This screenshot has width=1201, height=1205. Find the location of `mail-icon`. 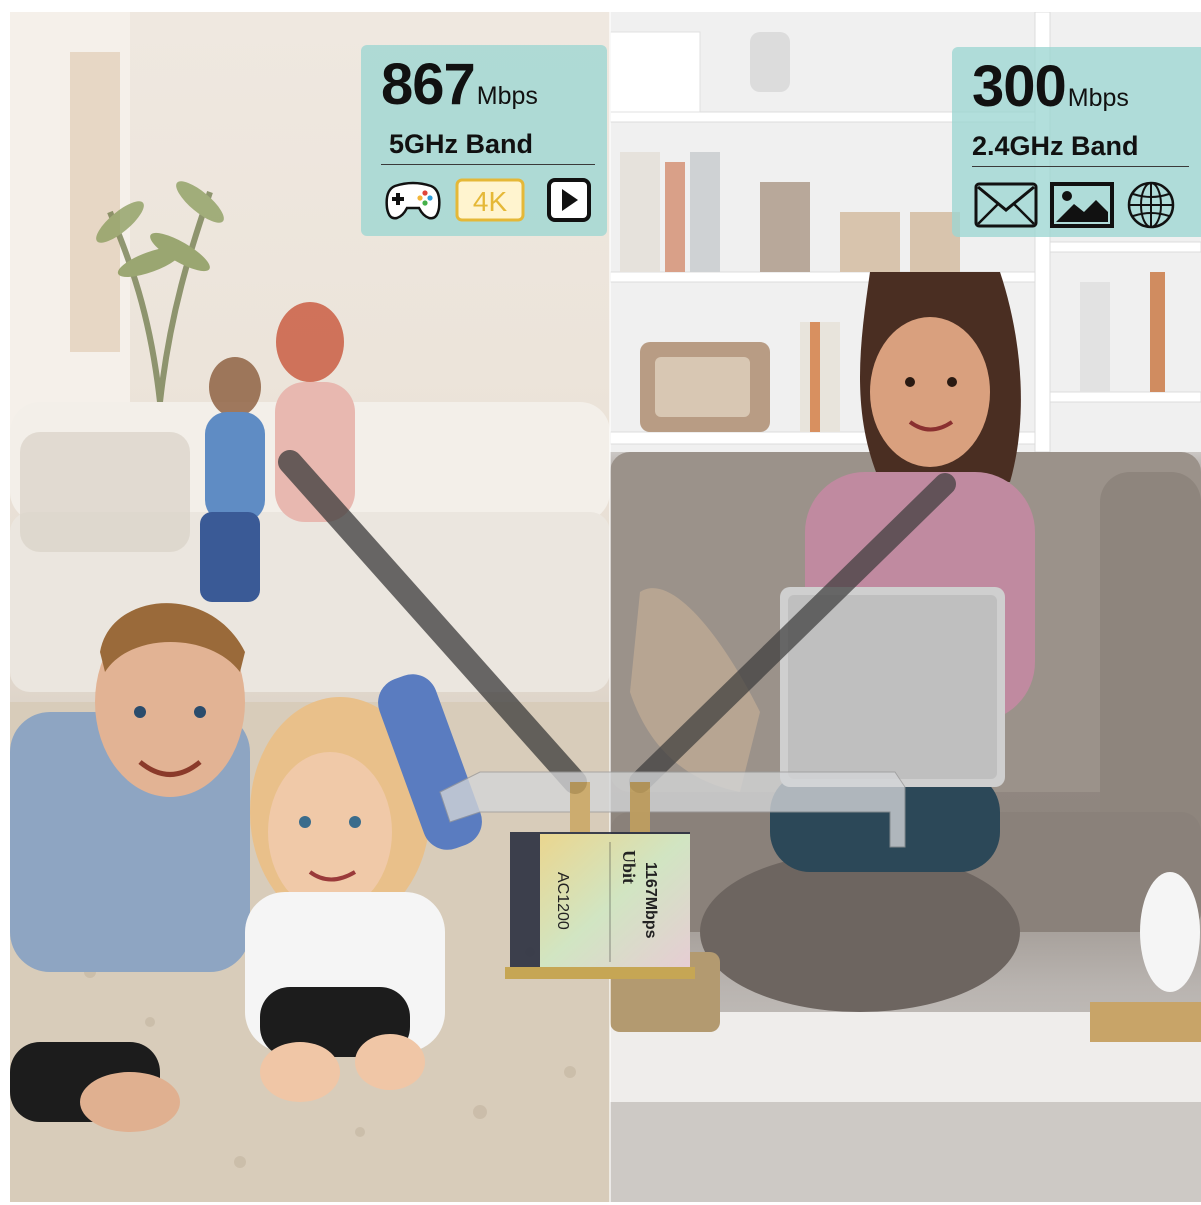

mail-icon is located at coordinates (1006, 205).